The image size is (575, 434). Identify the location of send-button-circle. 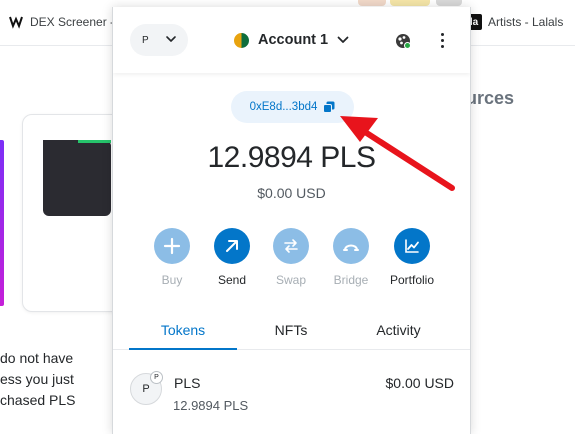
(232, 246).